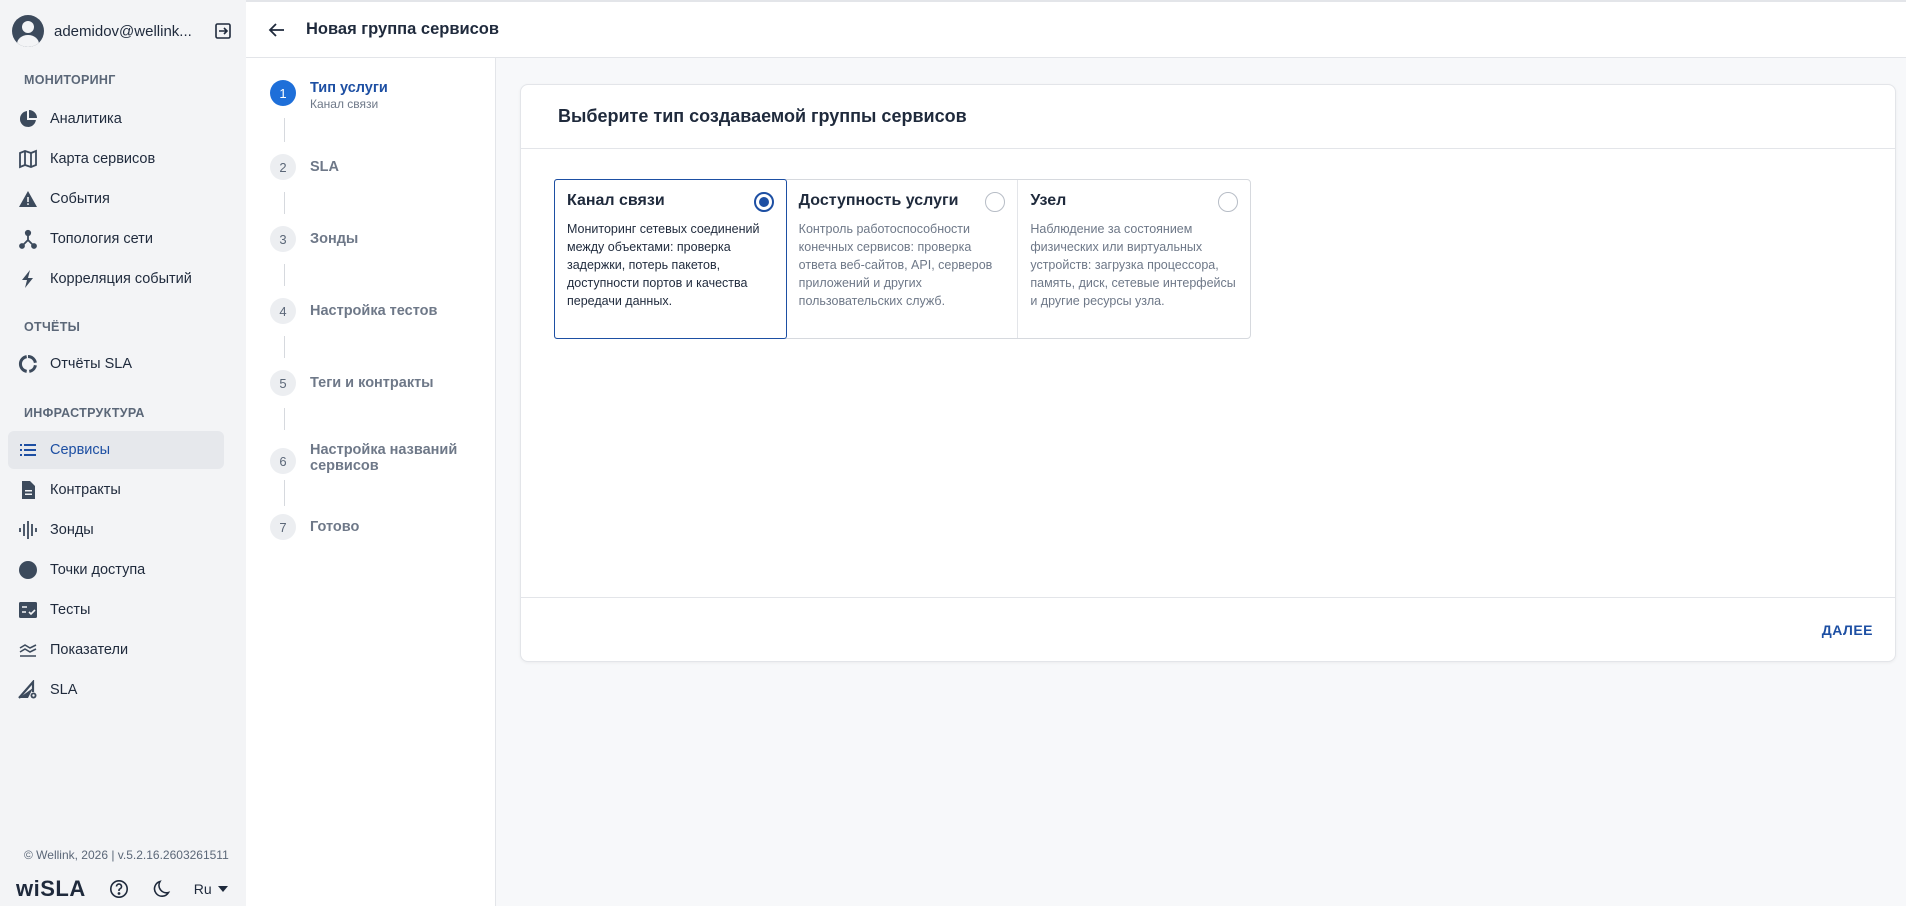  What do you see at coordinates (372, 383) in the screenshot?
I see `step-label: Теги и контракты` at bounding box center [372, 383].